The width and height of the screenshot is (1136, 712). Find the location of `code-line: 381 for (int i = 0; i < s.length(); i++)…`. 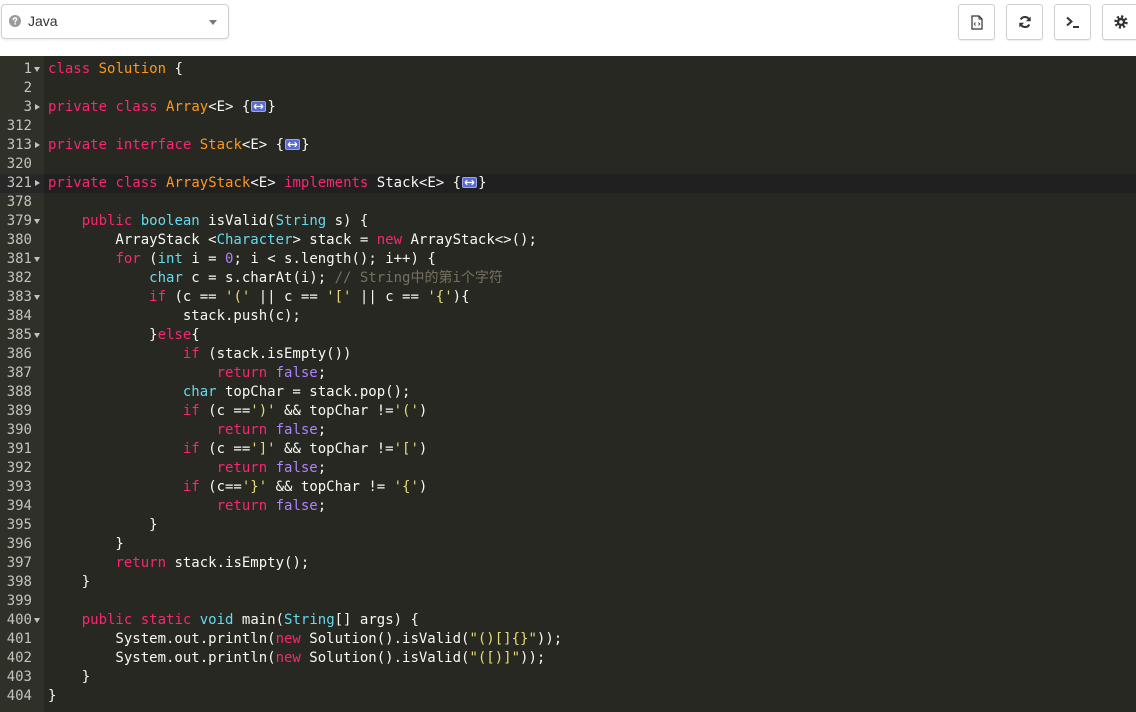

code-line: 381 for (int i = 0; i < s.length(); i++)… is located at coordinates (568, 259).